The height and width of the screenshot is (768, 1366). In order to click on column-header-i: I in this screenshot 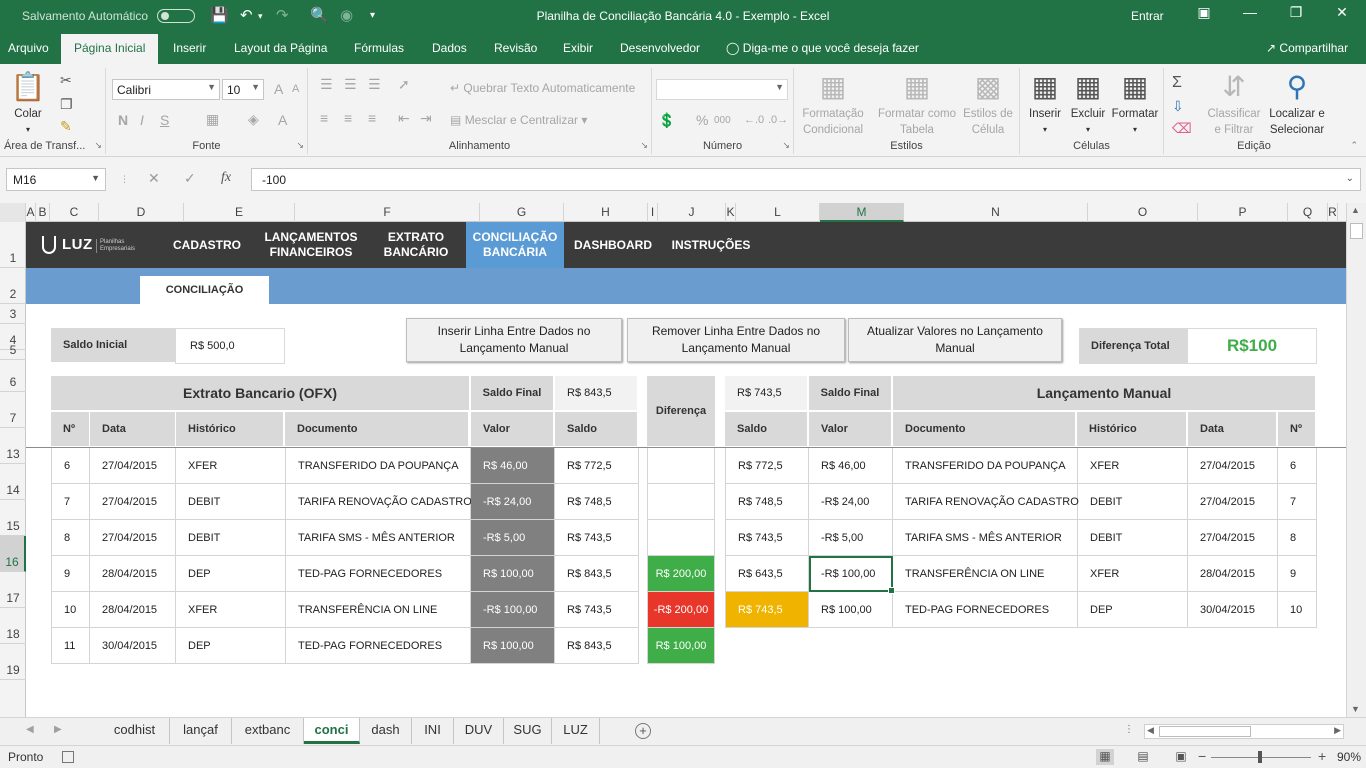, I will do `click(653, 212)`.